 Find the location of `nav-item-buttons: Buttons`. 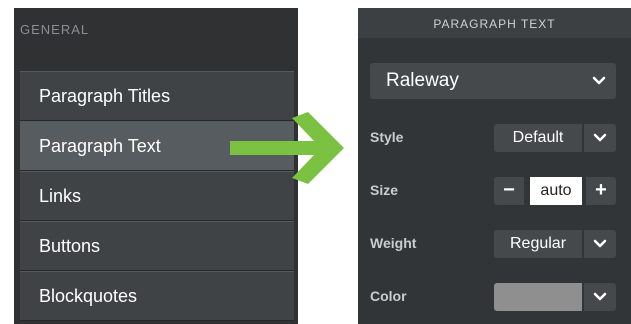

nav-item-buttons: Buttons is located at coordinates (157, 246).